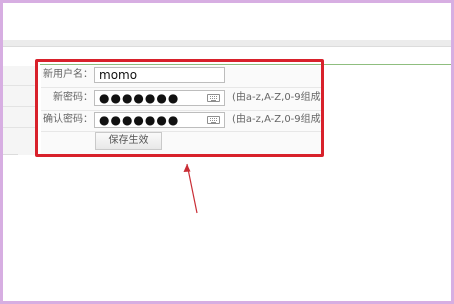 Image resolution: width=454 pixels, height=304 pixels. I want to click on confirm-password-label: 确认密码：, so click(68, 119).